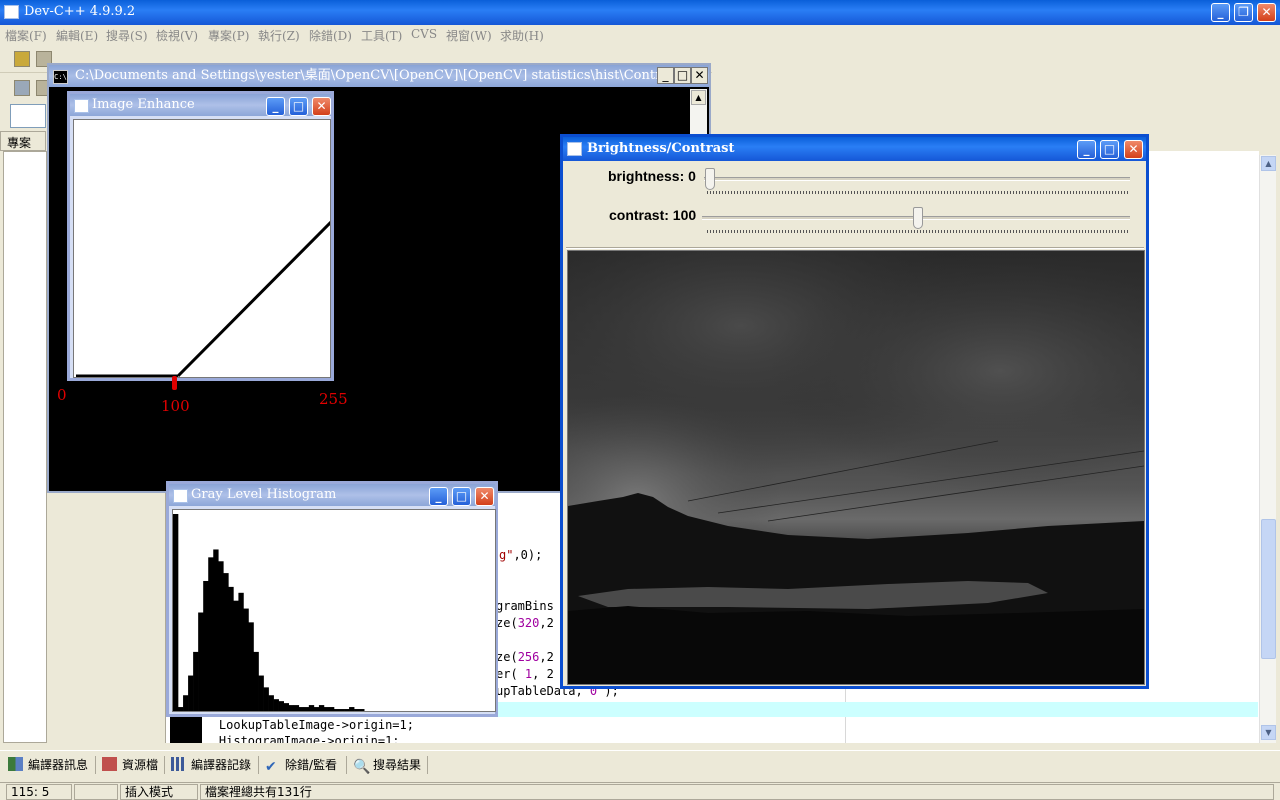  I want to click on tab-resources: 資源檔, so click(130, 765).